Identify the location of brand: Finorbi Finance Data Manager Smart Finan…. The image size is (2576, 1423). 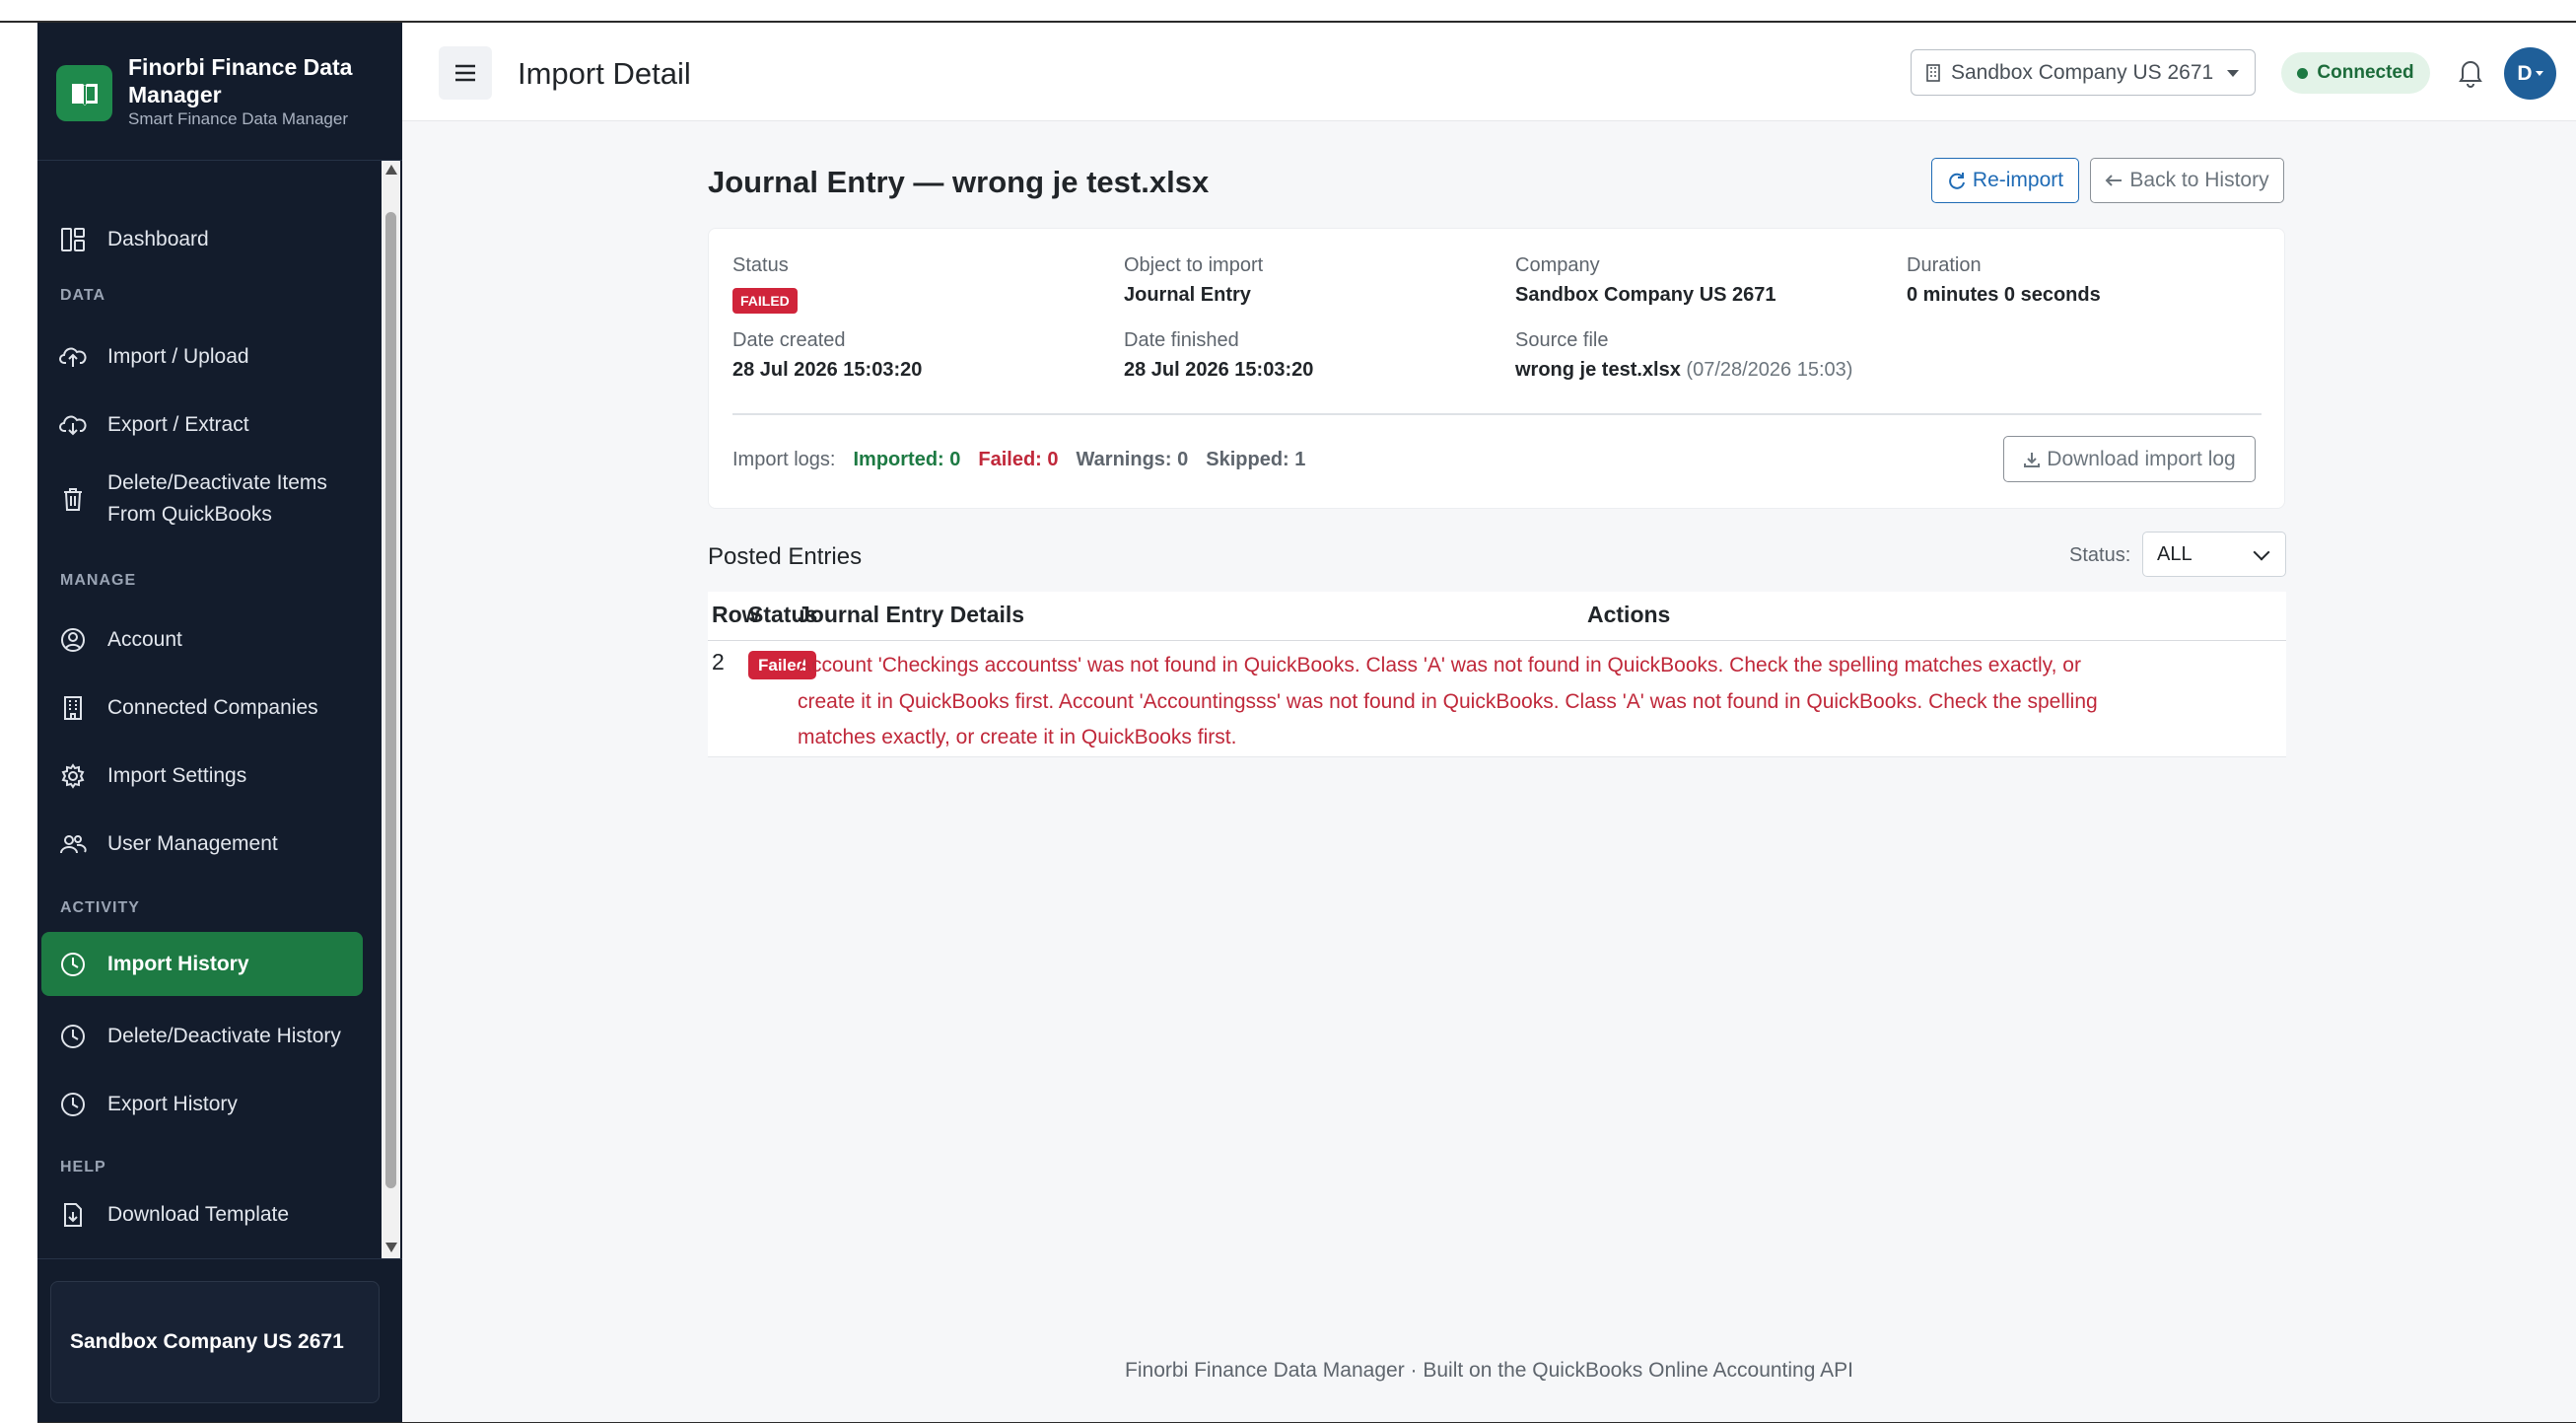
(219, 92).